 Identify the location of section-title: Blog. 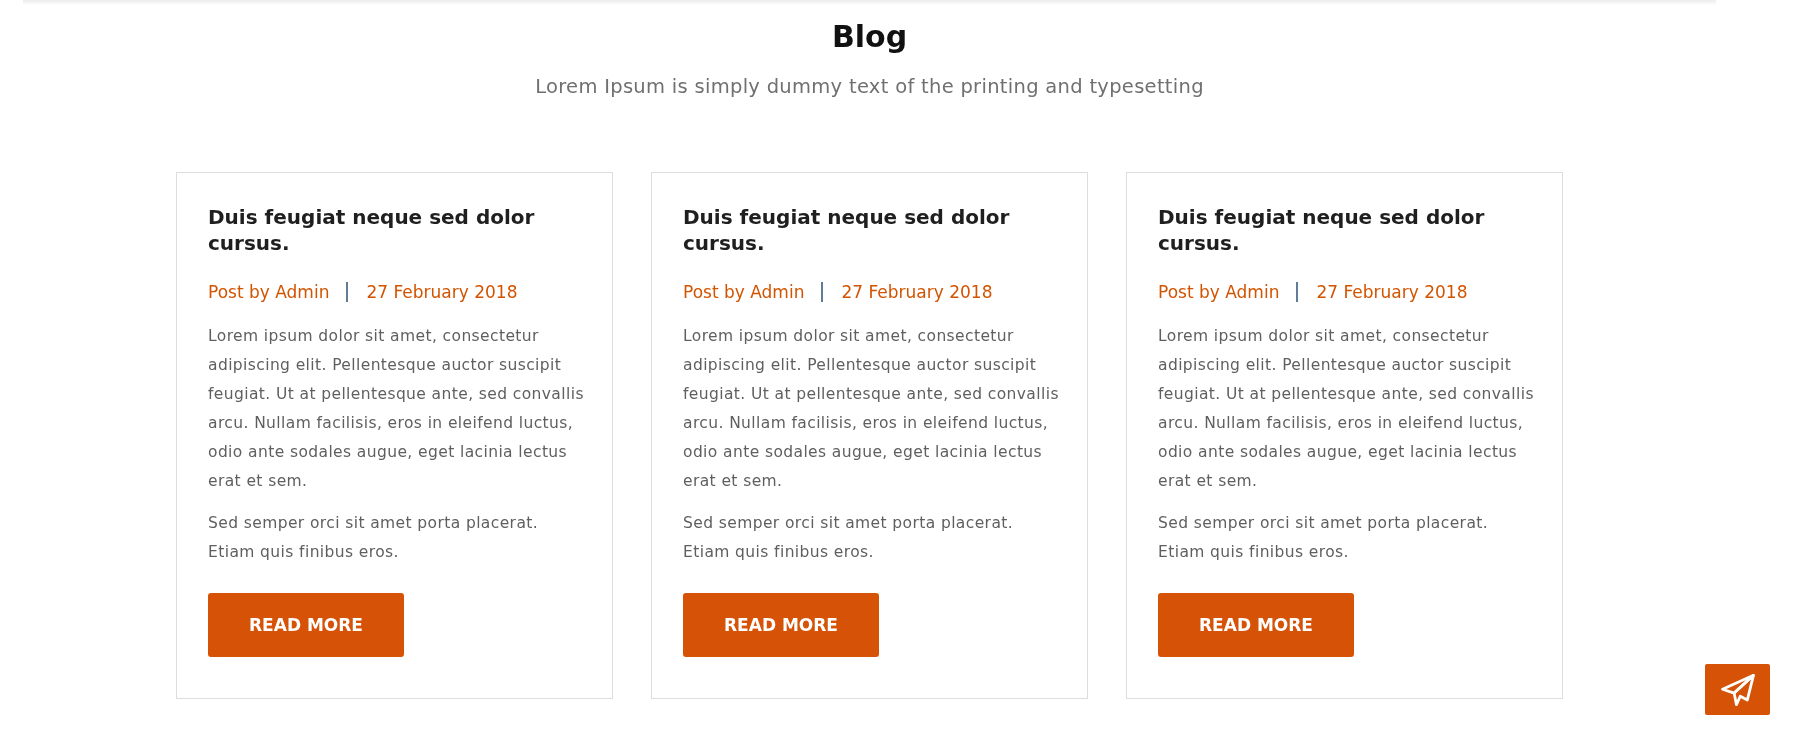
(869, 37).